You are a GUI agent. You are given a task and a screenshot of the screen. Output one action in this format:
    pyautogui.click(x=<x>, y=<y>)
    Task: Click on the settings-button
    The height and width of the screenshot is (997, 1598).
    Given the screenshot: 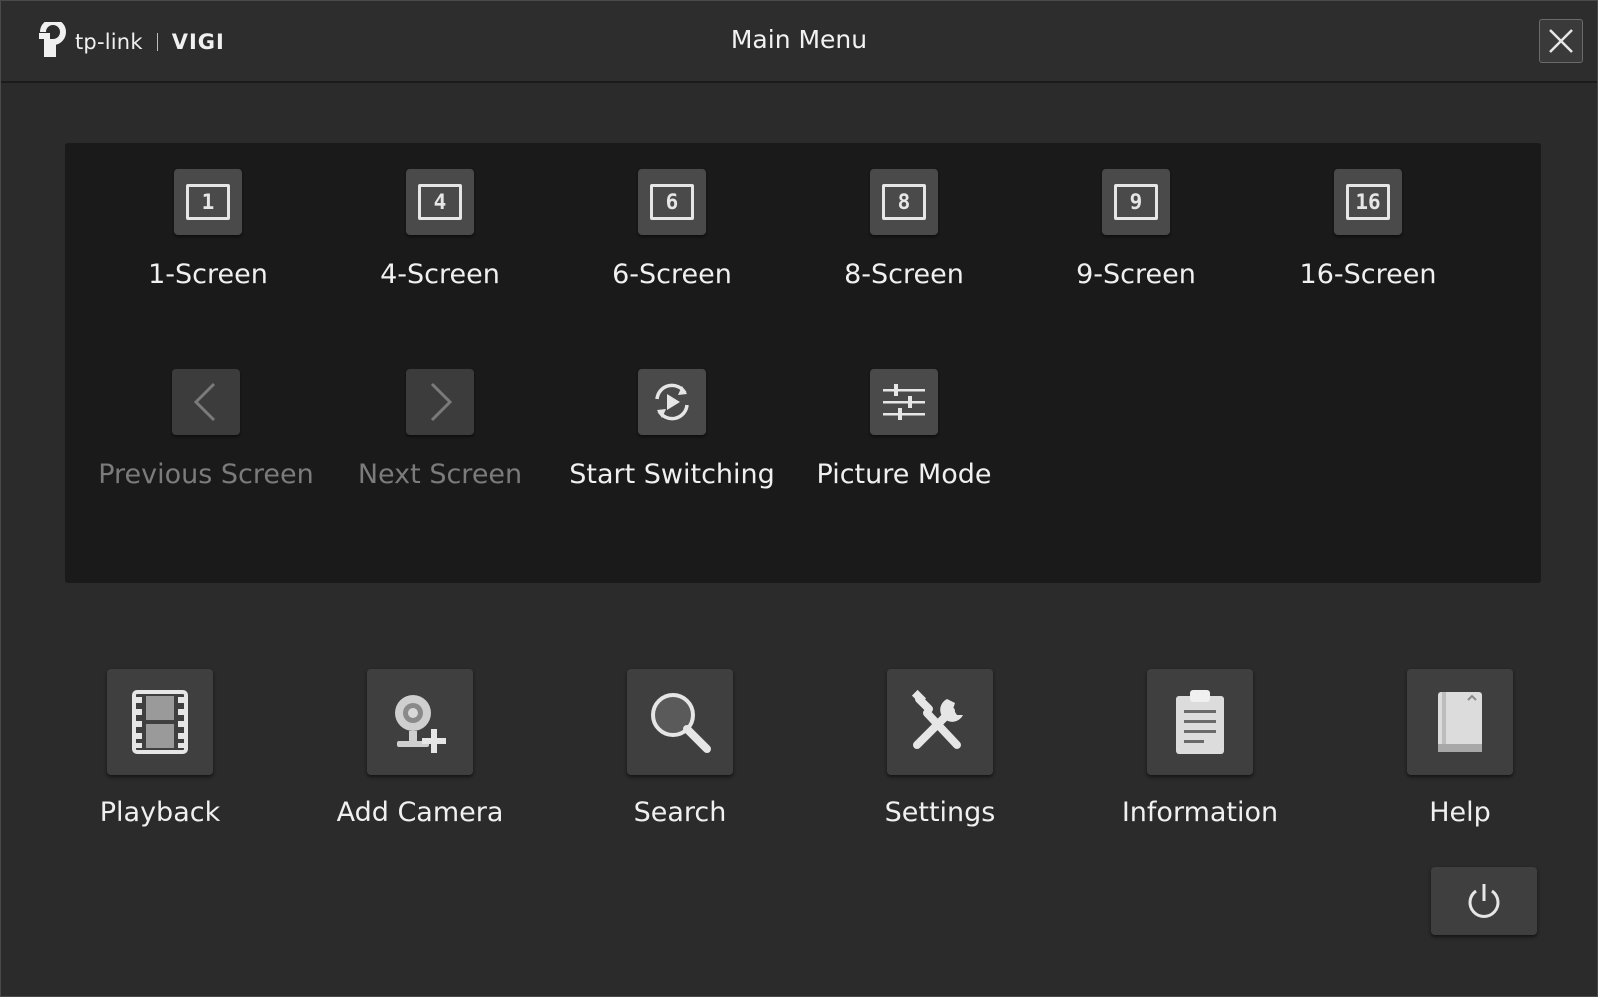 What is the action you would take?
    pyautogui.click(x=940, y=722)
    